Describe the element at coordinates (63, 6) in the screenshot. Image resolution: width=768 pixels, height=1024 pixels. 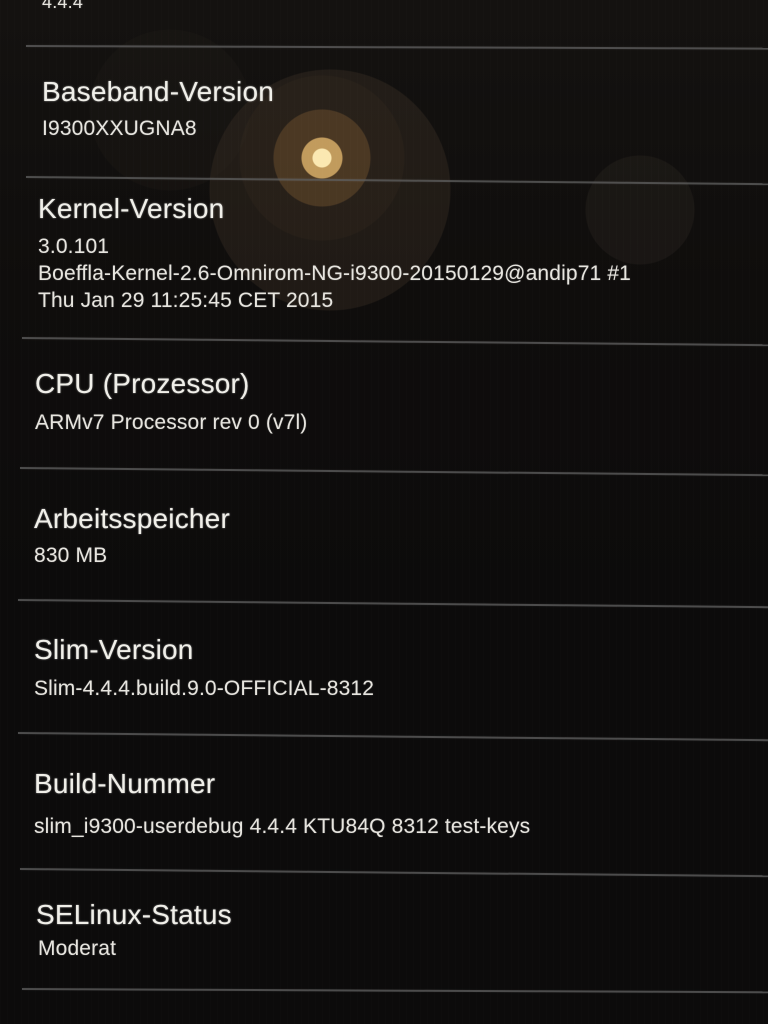
I see `top-version-value: 4.4.4` at that location.